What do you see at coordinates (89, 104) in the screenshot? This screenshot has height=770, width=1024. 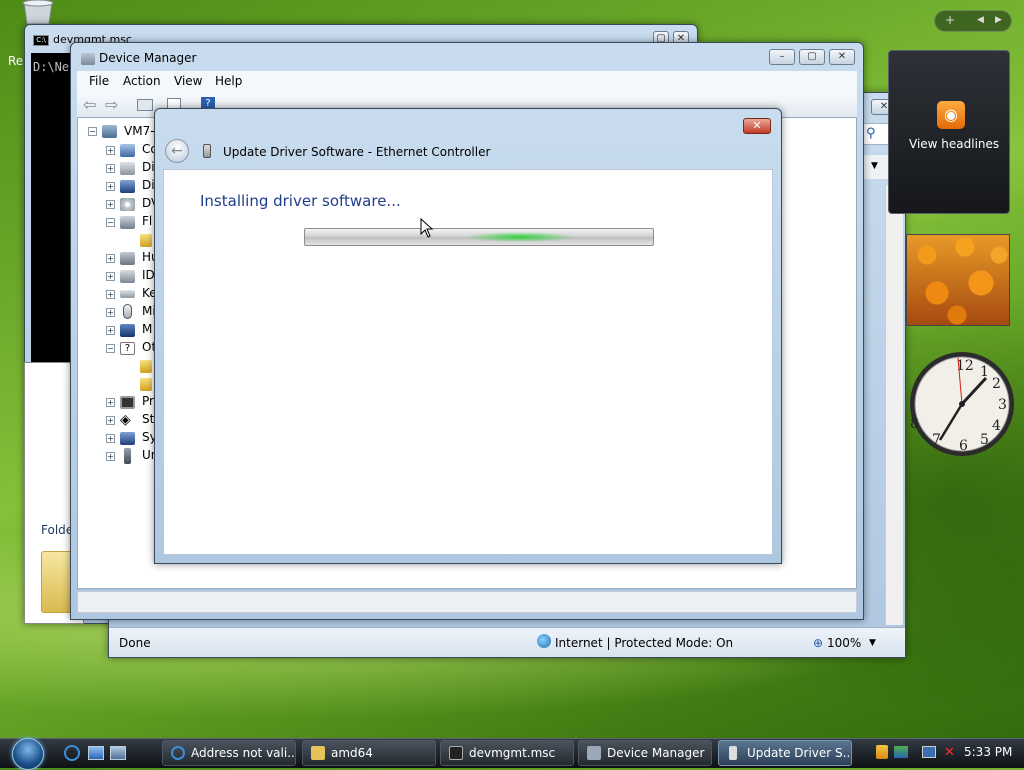 I see `back-arrow-icon: ⇦` at bounding box center [89, 104].